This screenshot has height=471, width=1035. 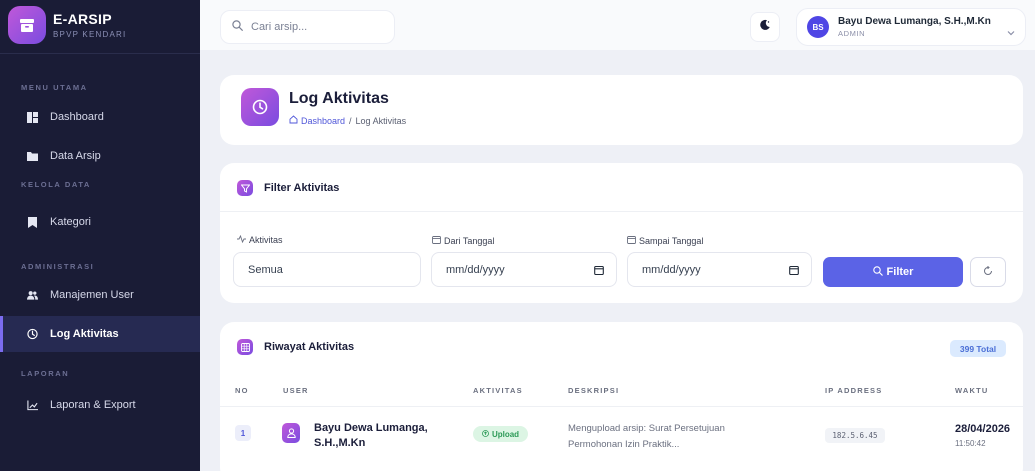 I want to click on archive-box-icon, so click(x=27, y=25).